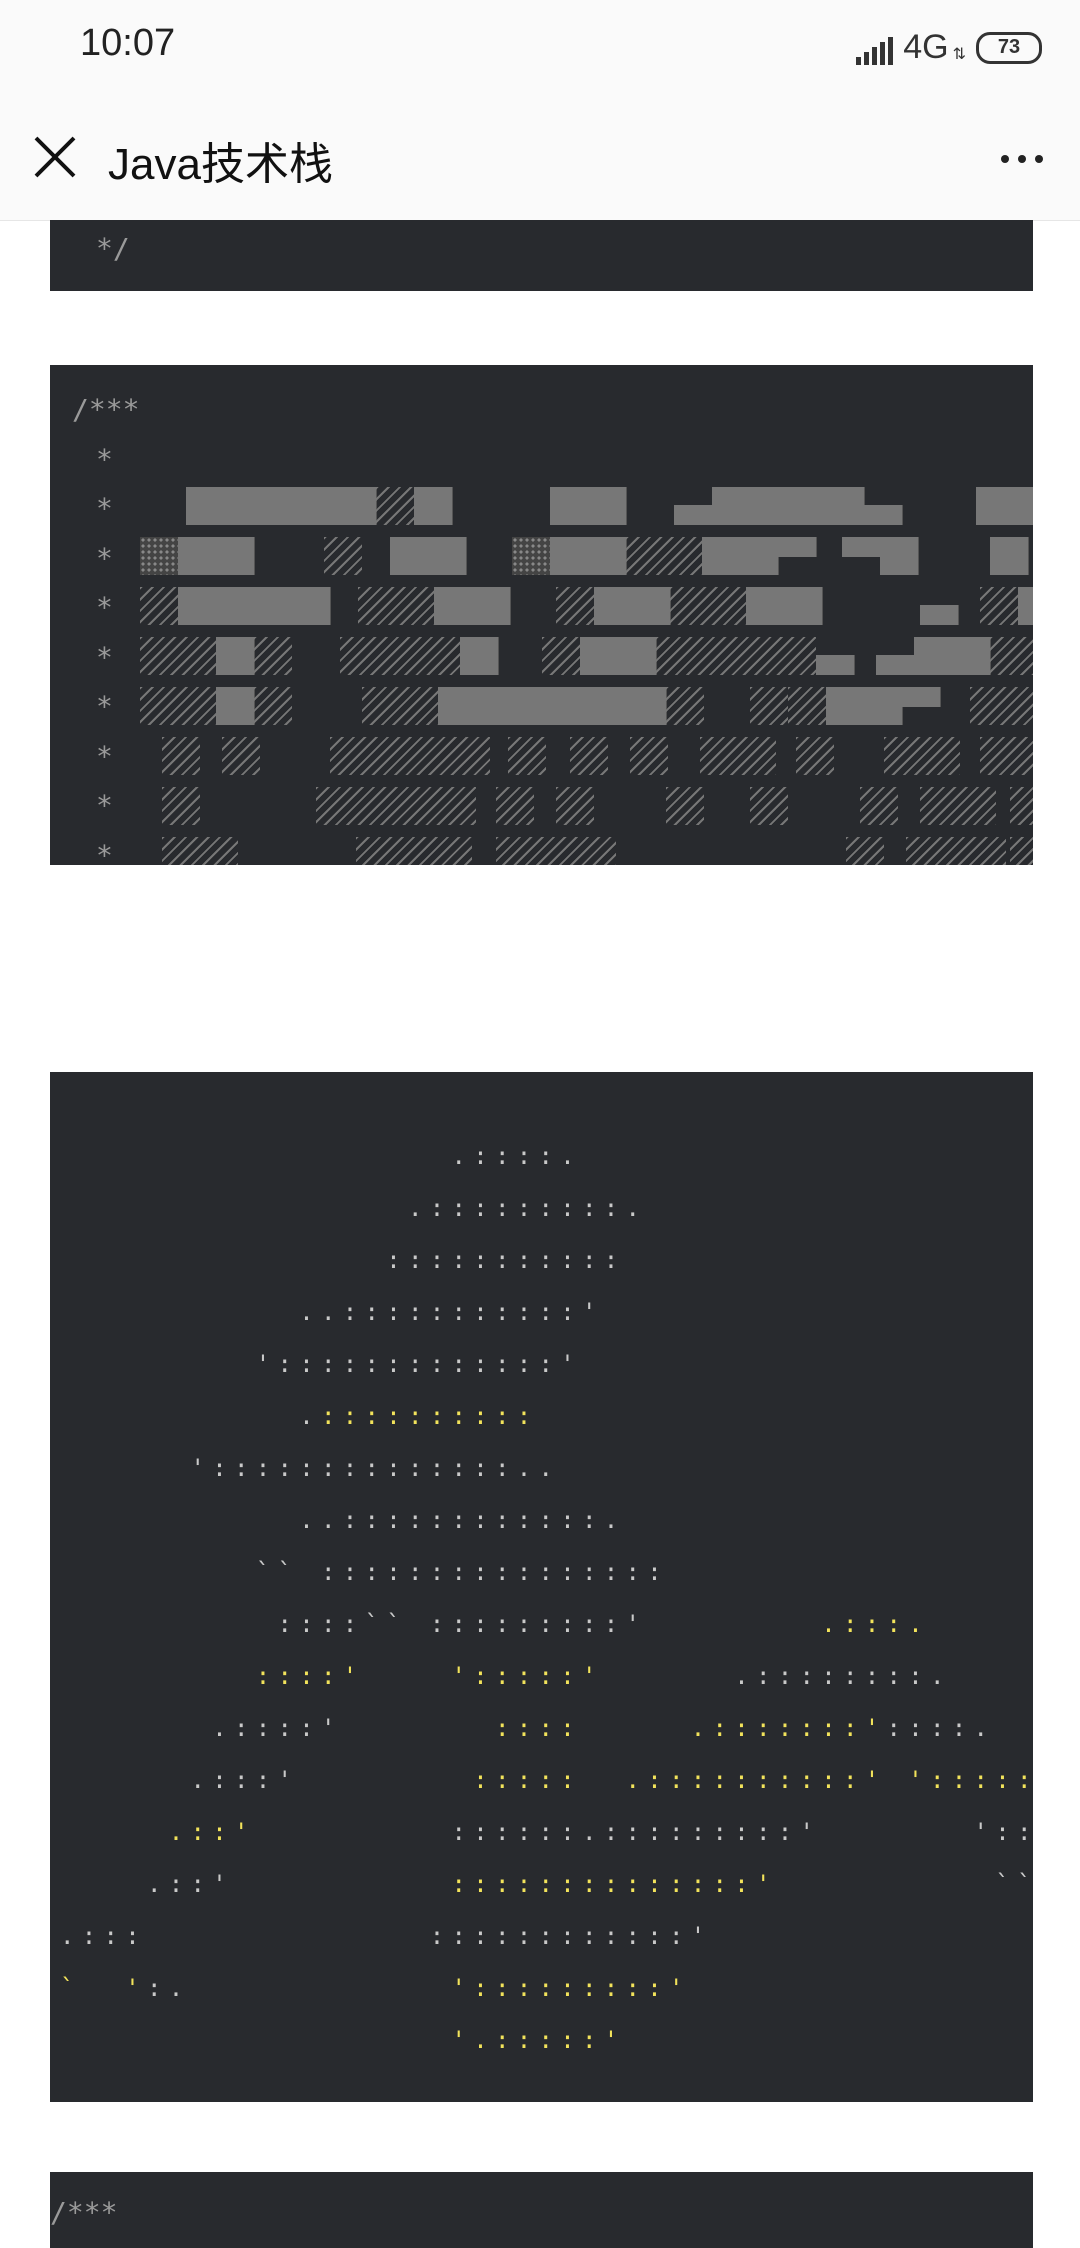 This screenshot has height=2248, width=1080. What do you see at coordinates (190, 1416) in the screenshot?
I see `ascii-segment: .` at bounding box center [190, 1416].